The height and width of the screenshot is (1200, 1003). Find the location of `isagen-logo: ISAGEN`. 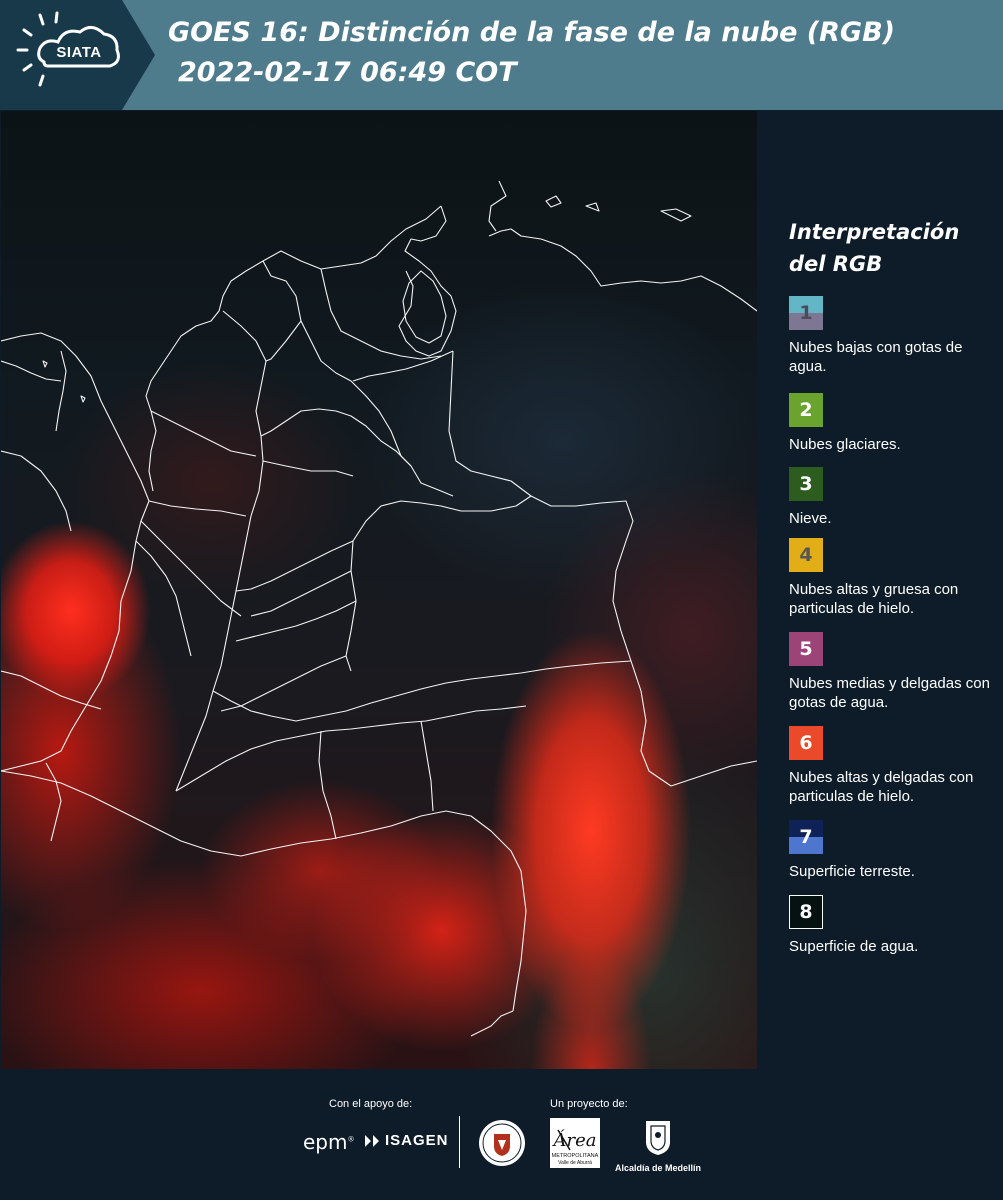

isagen-logo: ISAGEN is located at coordinates (406, 1140).